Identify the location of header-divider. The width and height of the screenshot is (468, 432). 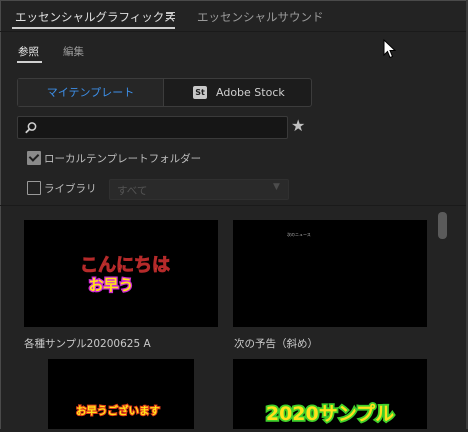
(233, 31).